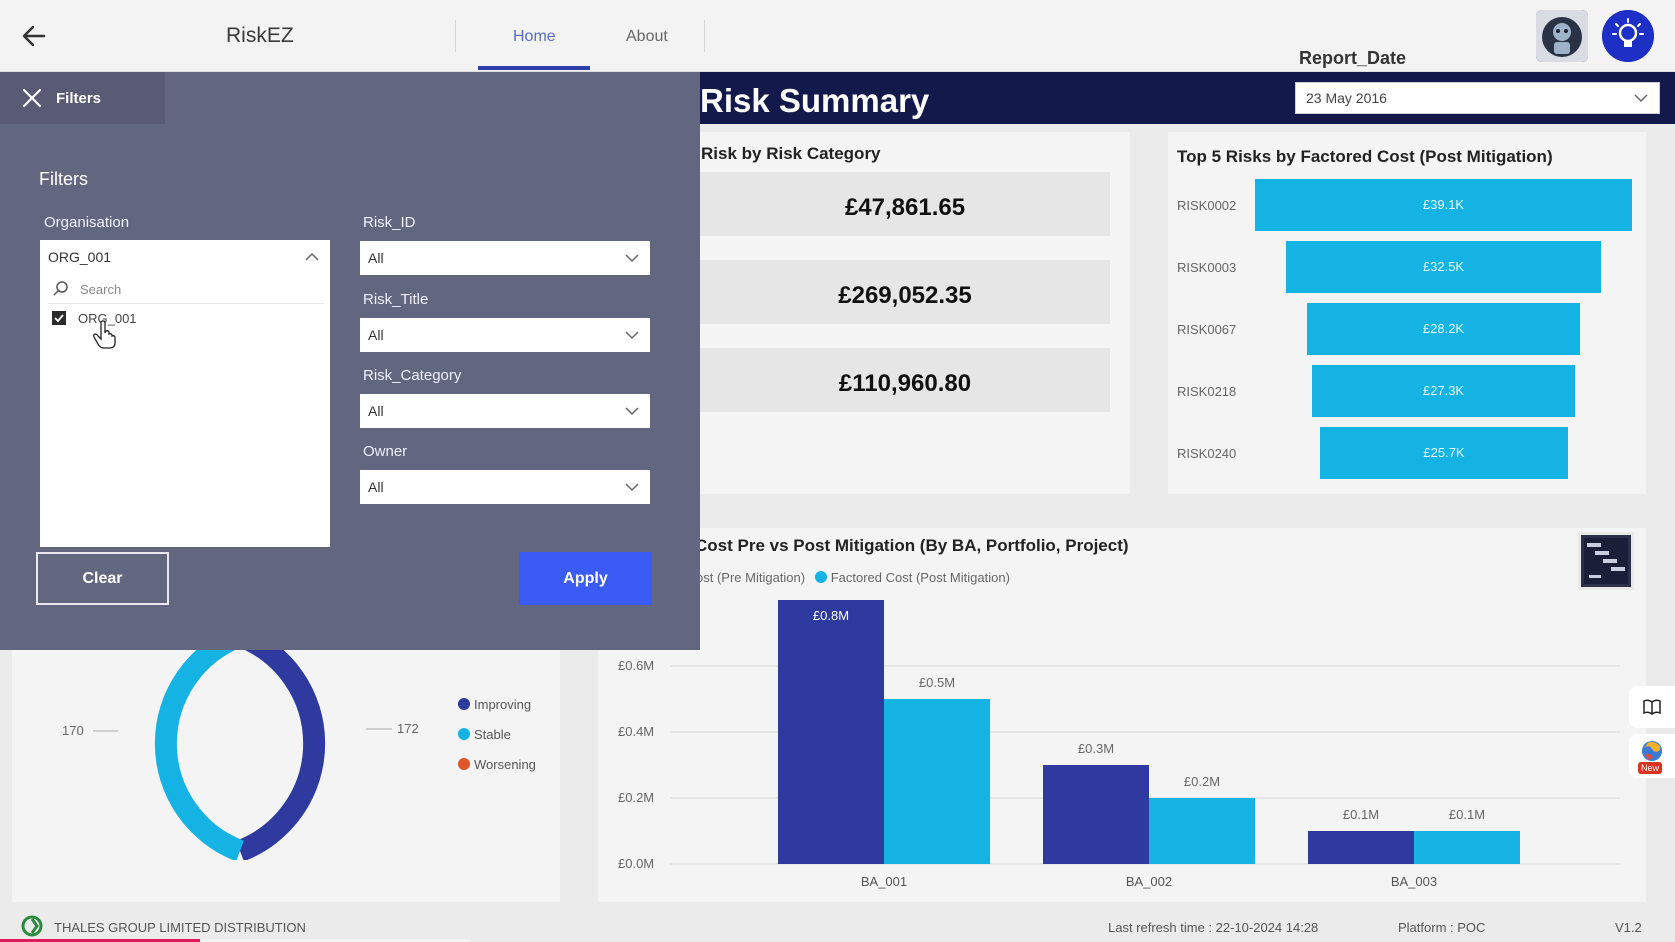 This screenshot has height=942, width=1675. Describe the element at coordinates (412, 375) in the screenshot. I see `risk-category-label: Risk_Category` at that location.